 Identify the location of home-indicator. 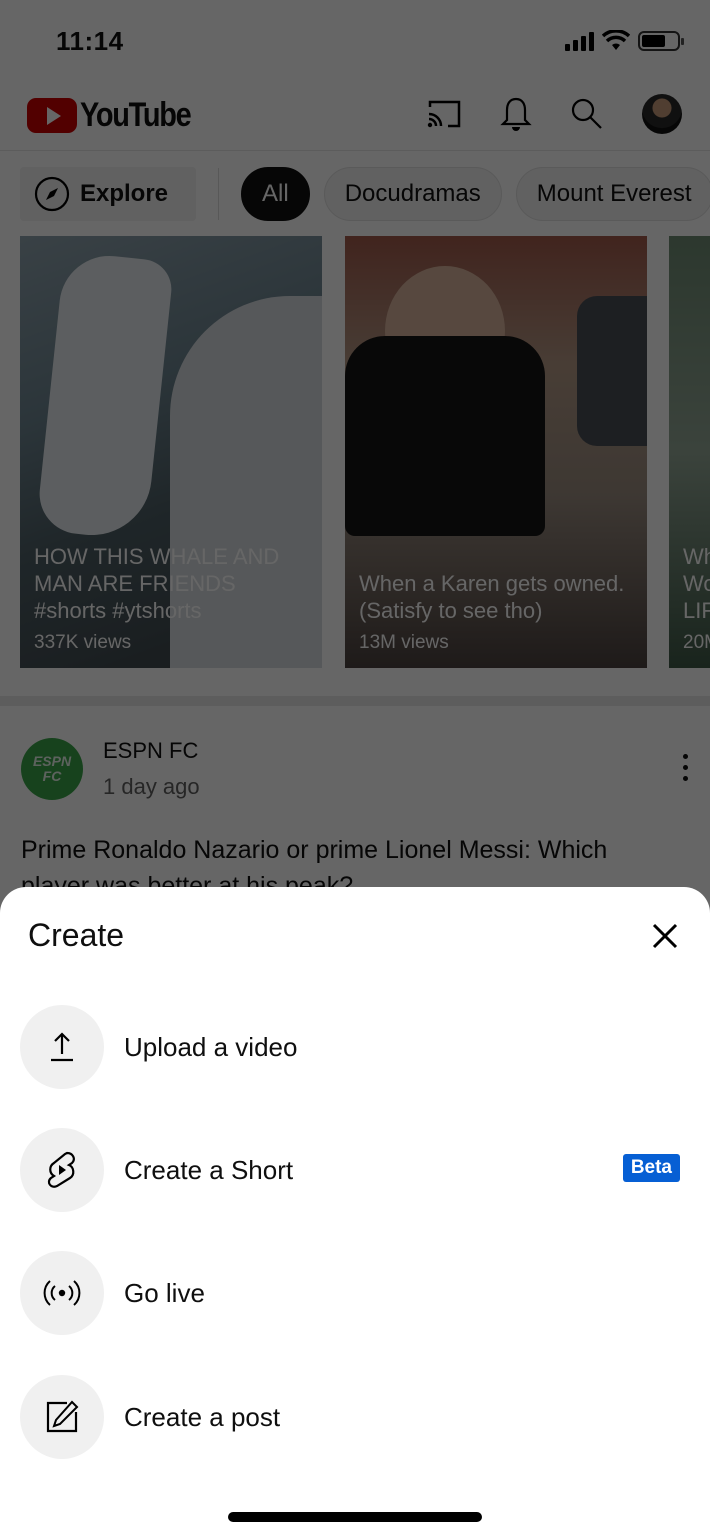
(355, 1517).